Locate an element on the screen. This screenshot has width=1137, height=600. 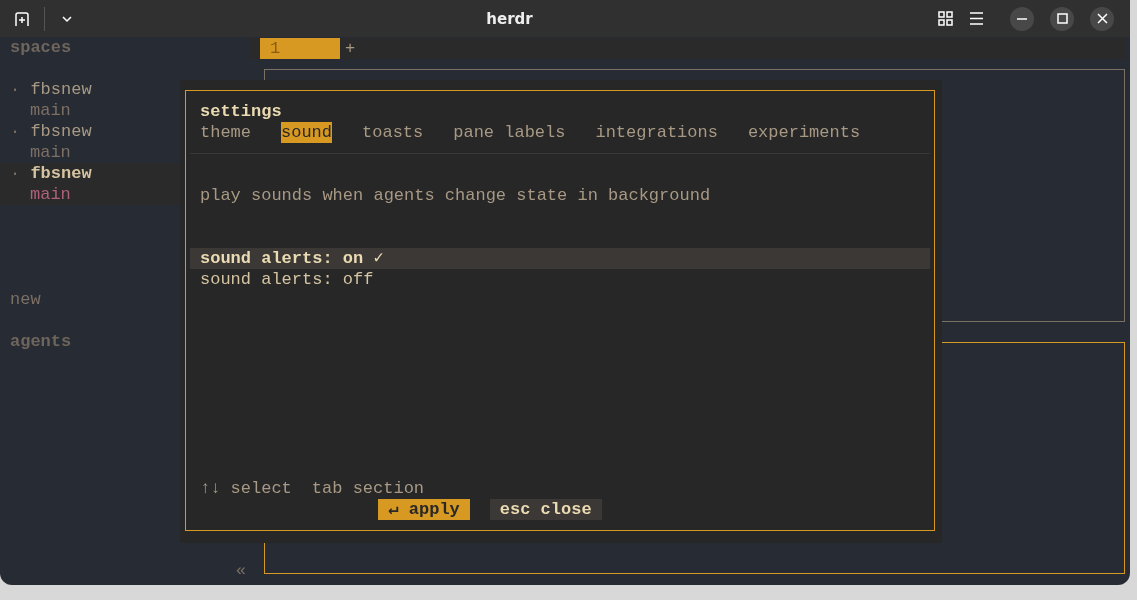
collapse-button: « is located at coordinates (240, 570).